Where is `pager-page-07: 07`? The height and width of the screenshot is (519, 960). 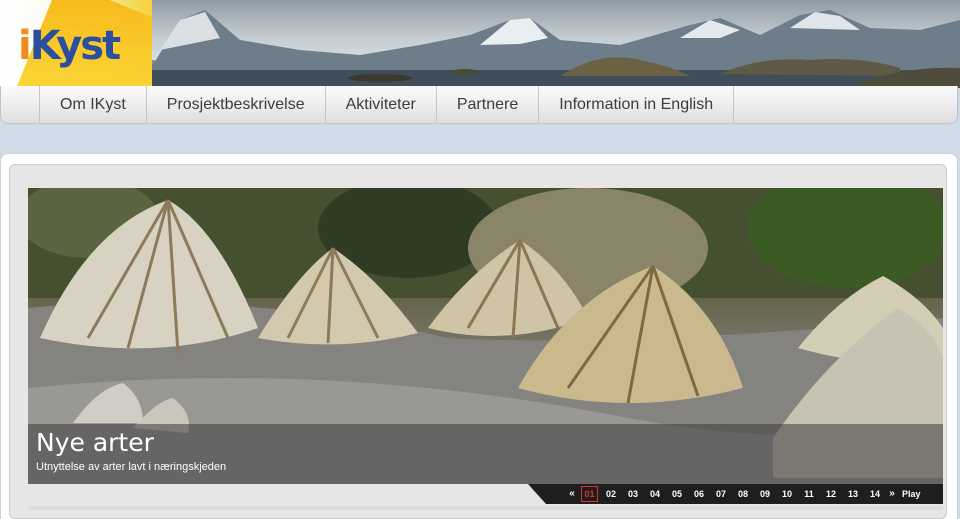
pager-page-07: 07 is located at coordinates (721, 494).